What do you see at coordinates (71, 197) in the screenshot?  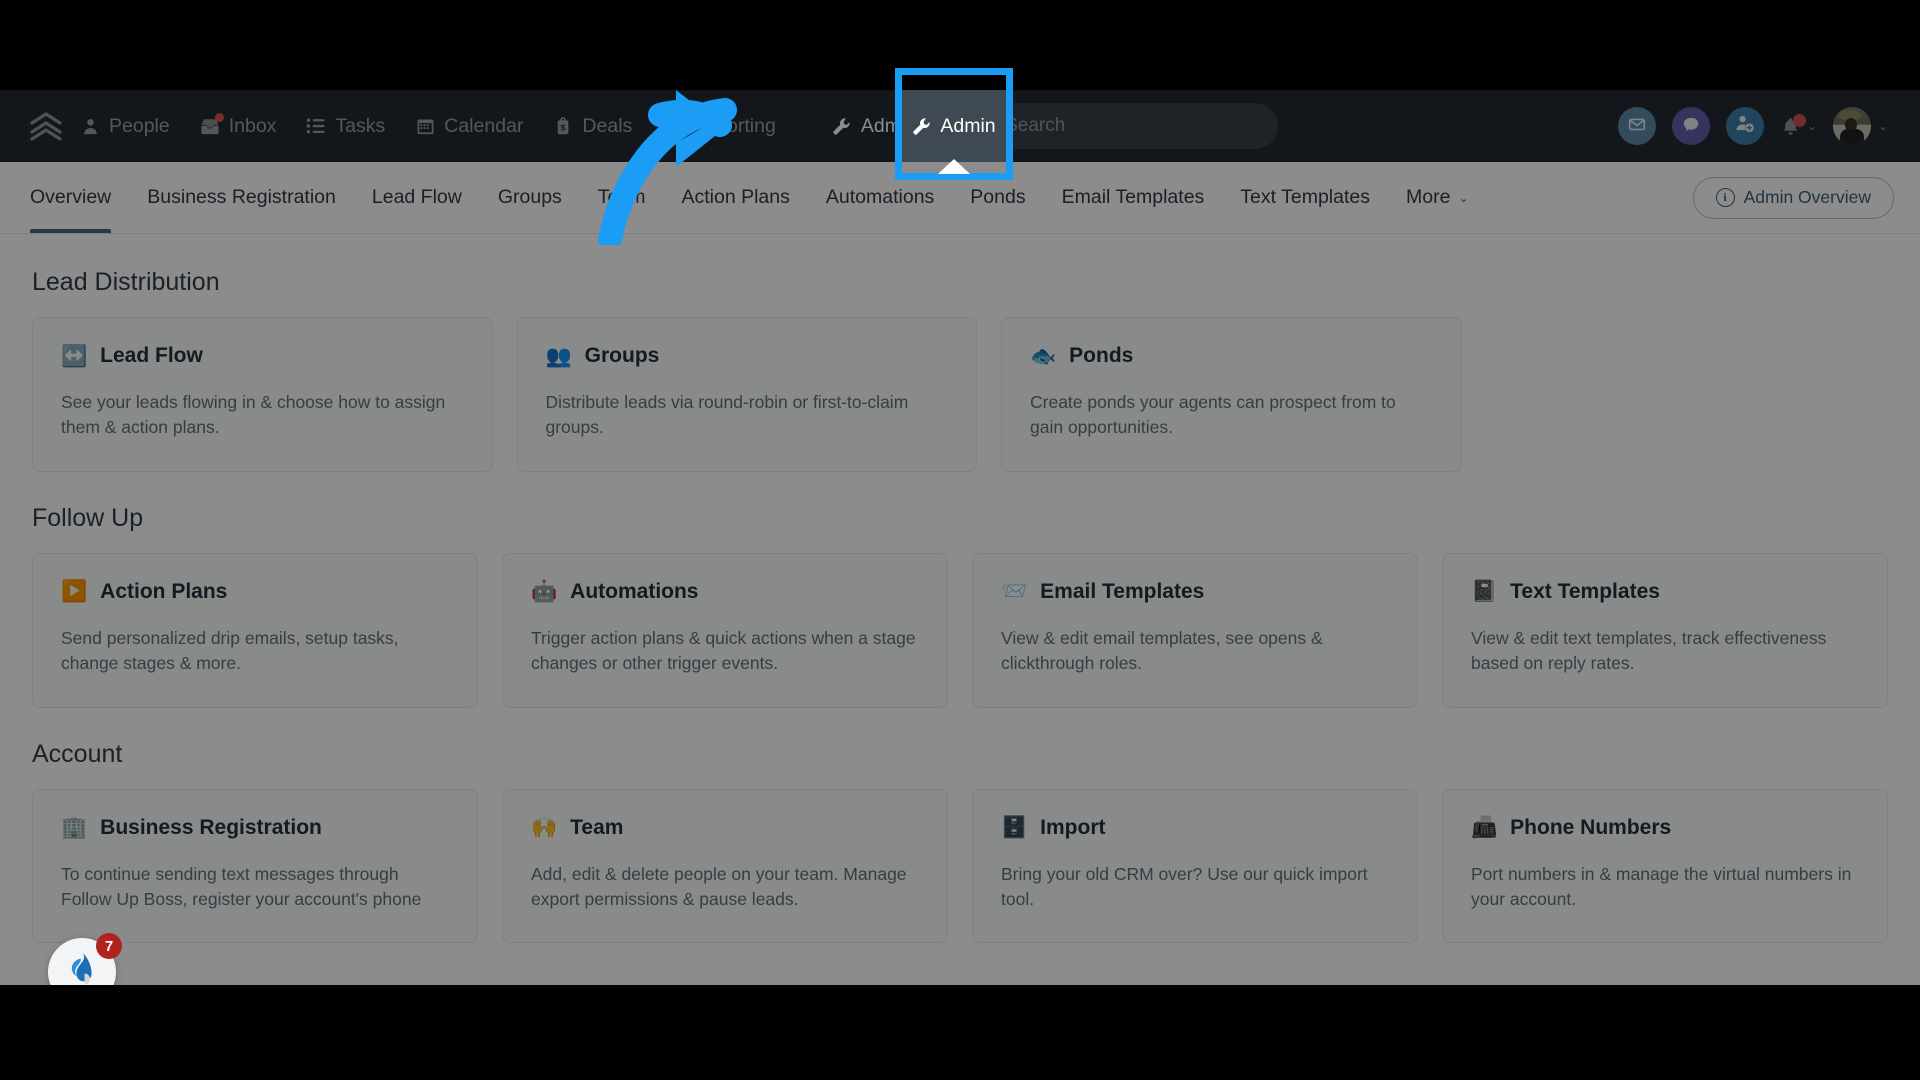 I see `tab-label: Overview` at bounding box center [71, 197].